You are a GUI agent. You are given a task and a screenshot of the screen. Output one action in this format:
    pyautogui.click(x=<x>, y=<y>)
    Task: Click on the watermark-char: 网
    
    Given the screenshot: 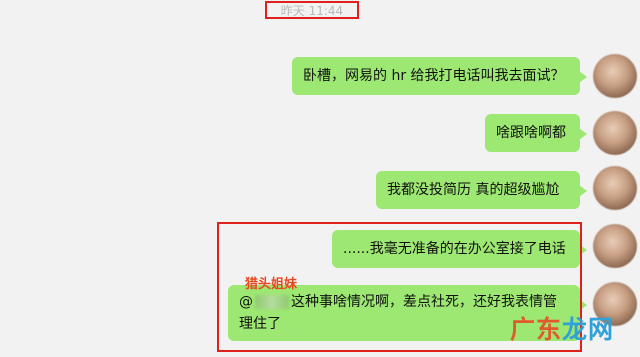 What is the action you would take?
    pyautogui.click(x=601, y=329)
    